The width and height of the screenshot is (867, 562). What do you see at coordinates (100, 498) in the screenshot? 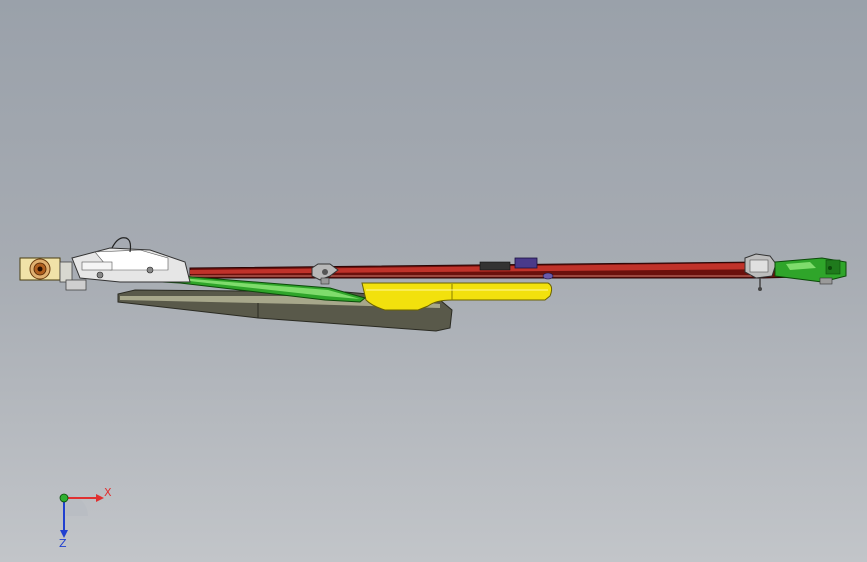
I see `x-axis-arrow` at bounding box center [100, 498].